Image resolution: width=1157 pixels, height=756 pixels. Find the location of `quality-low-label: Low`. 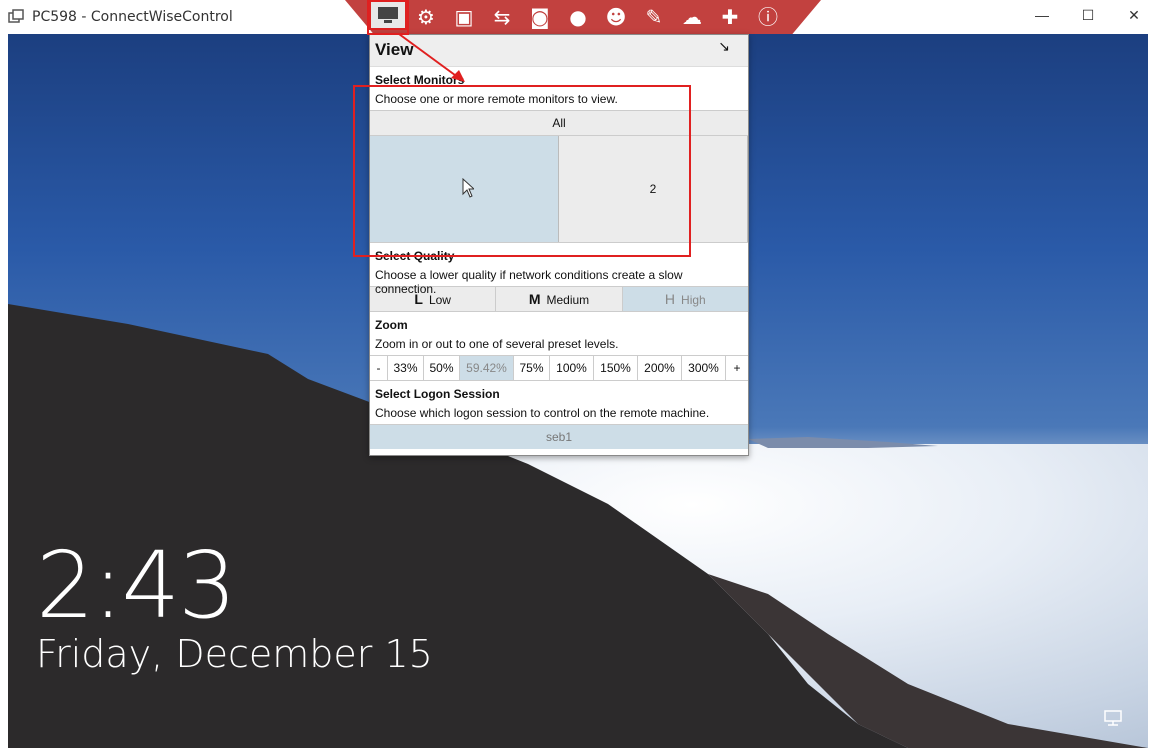

quality-low-label: Low is located at coordinates (439, 300).